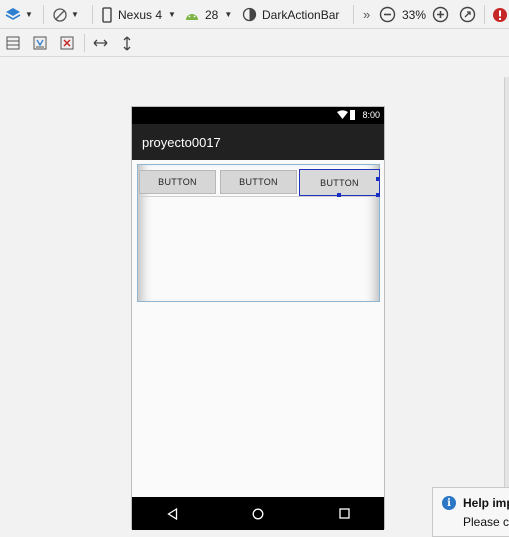 This screenshot has width=509, height=537. I want to click on zoom-out-button, so click(387, 14).